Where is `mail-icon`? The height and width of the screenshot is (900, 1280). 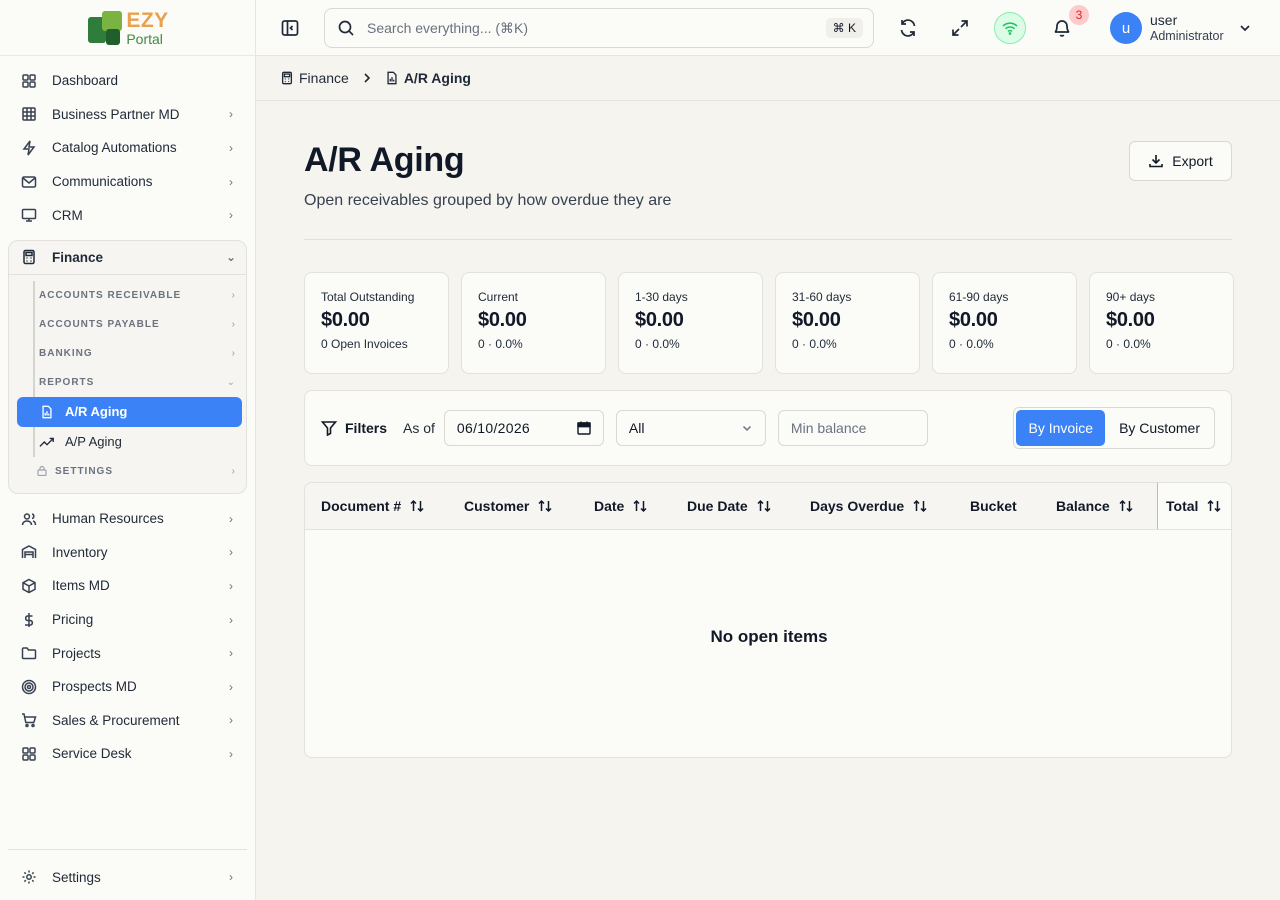 mail-icon is located at coordinates (29, 182).